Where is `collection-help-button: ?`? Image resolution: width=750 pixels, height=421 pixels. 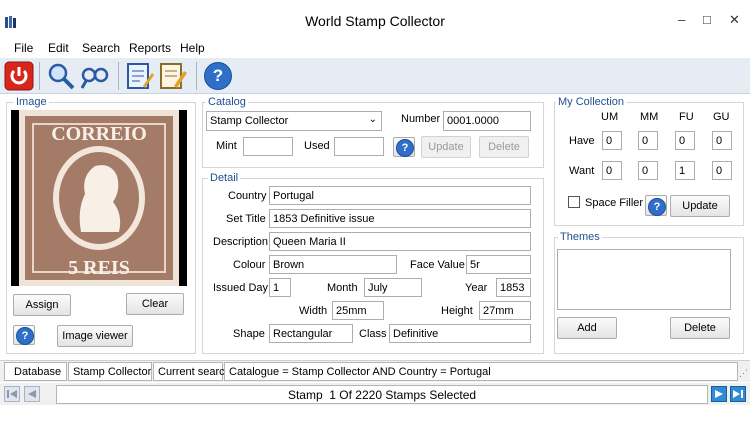
collection-help-button: ? is located at coordinates (656, 205).